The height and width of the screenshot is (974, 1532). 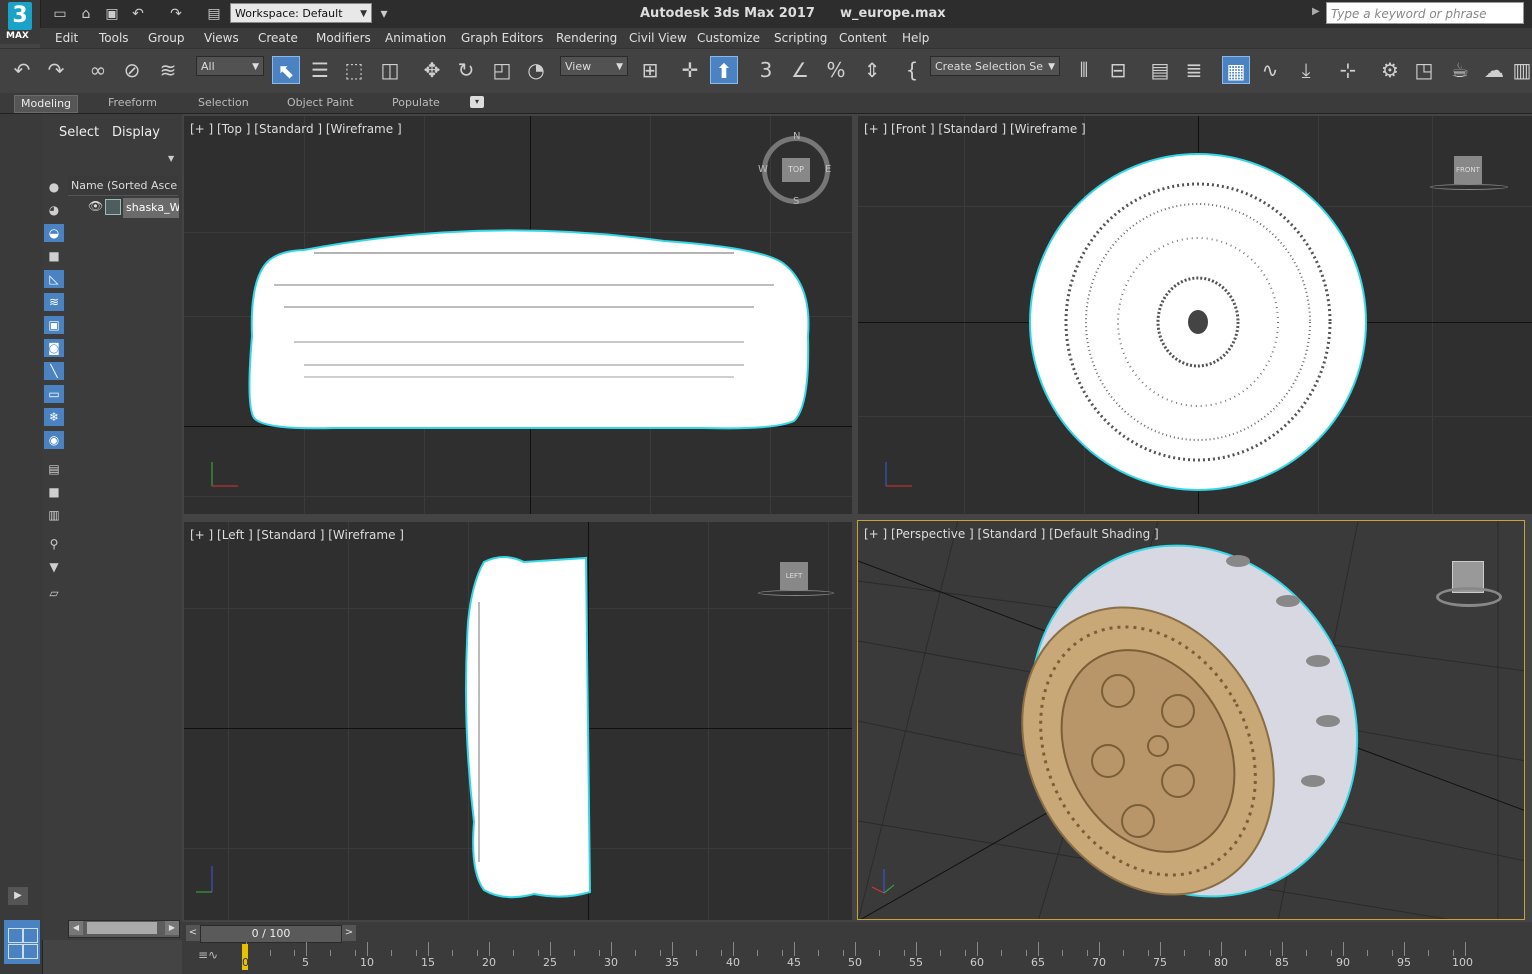 What do you see at coordinates (166, 38) in the screenshot?
I see `menu-group: Group` at bounding box center [166, 38].